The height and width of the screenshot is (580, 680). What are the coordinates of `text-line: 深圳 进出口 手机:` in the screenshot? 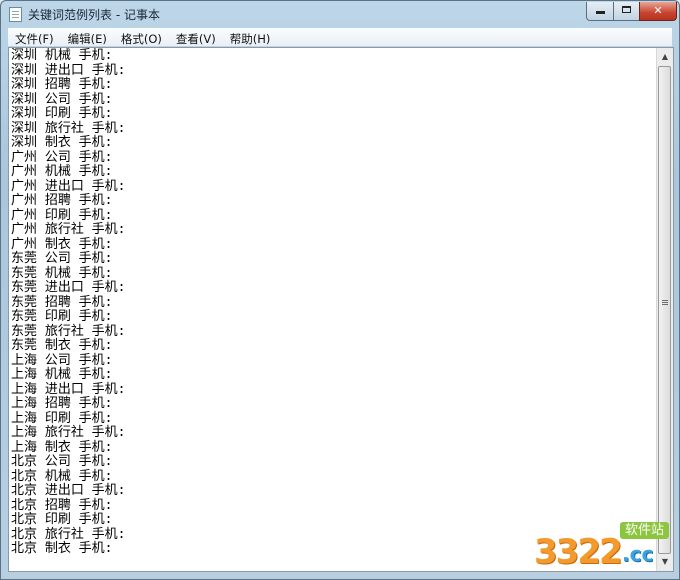 It's located at (68, 70).